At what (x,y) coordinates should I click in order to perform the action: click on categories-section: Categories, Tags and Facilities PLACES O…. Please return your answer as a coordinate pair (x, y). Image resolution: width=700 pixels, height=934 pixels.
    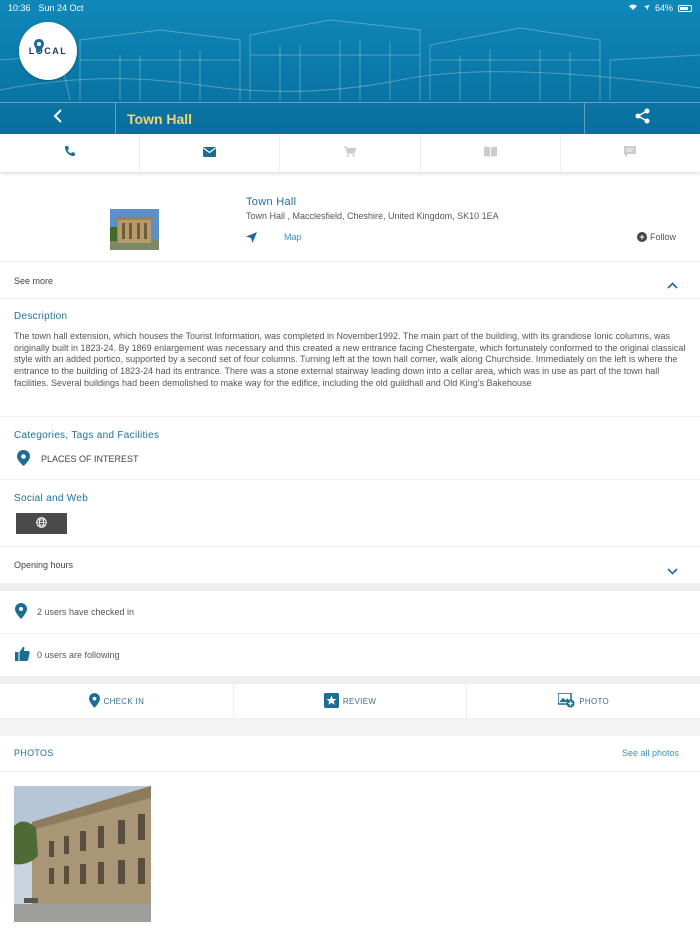
    Looking at the image, I should click on (350, 448).